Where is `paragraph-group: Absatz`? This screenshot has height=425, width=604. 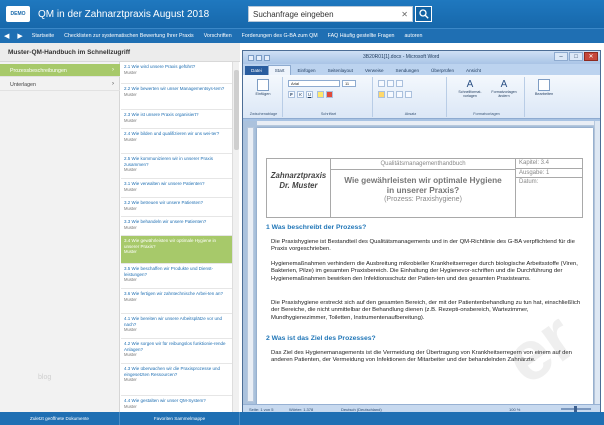 paragraph-group: Absatz is located at coordinates (411, 97).